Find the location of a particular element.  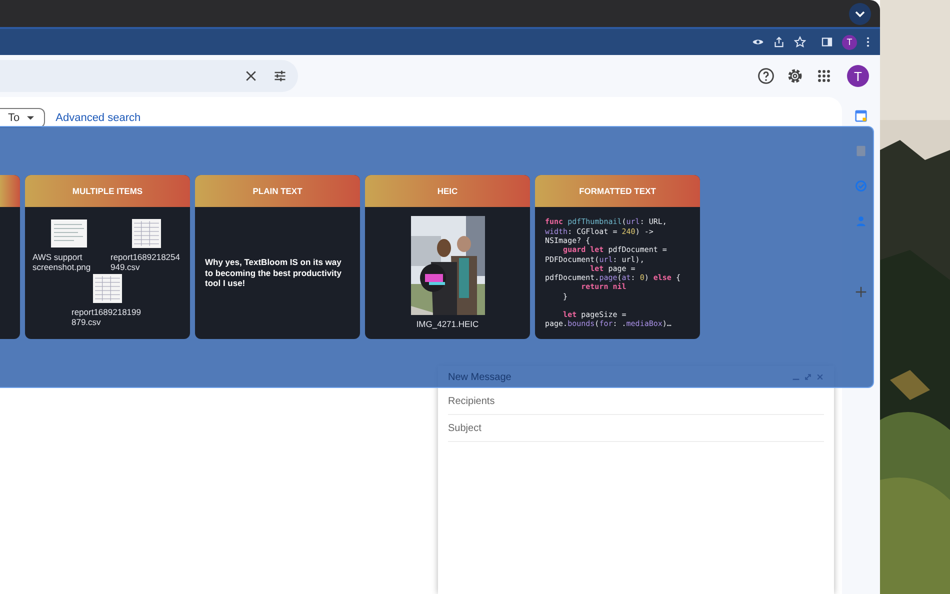

file-name: IMG_4271.HEIC is located at coordinates (447, 324).